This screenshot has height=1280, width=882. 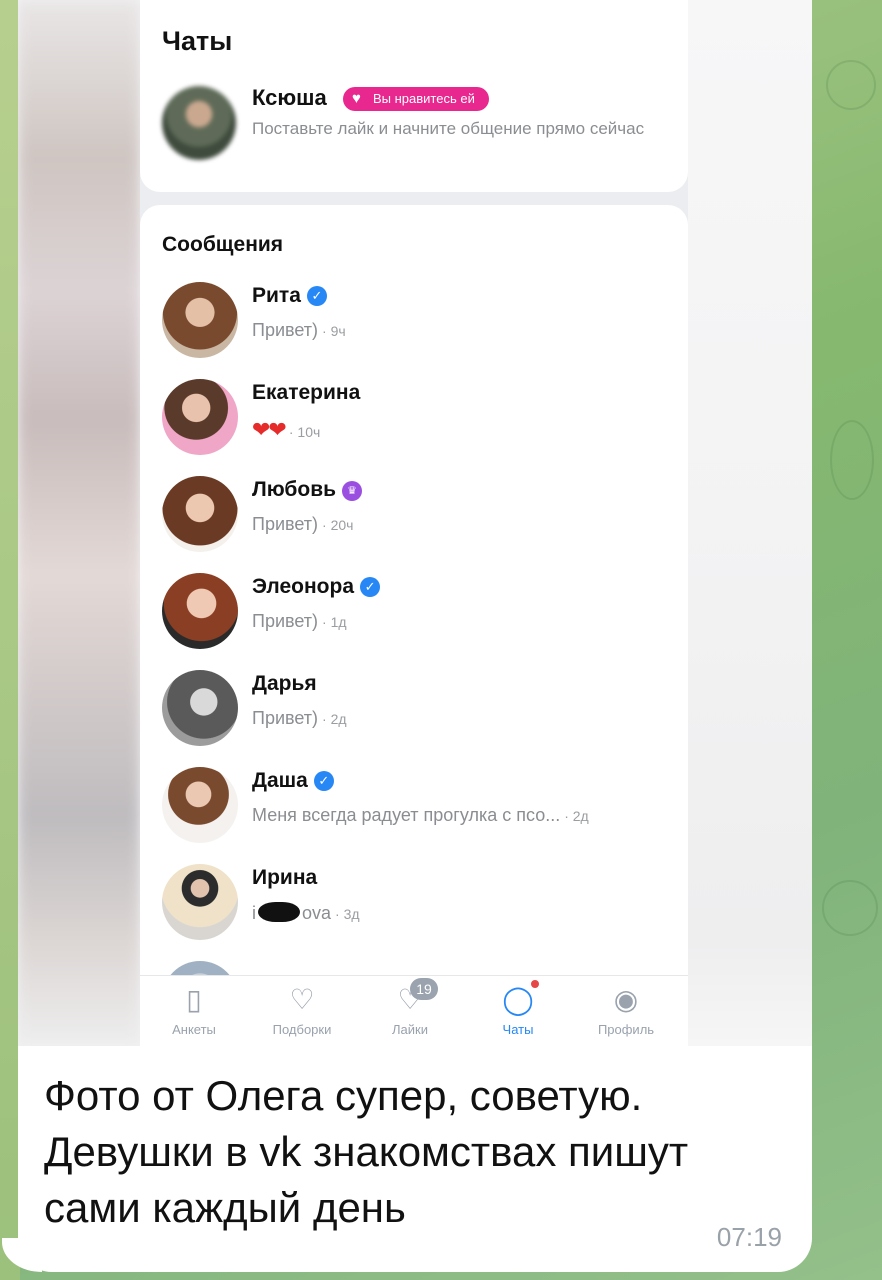 I want to click on chat-preview: Привет) · 1д, so click(x=299, y=621).